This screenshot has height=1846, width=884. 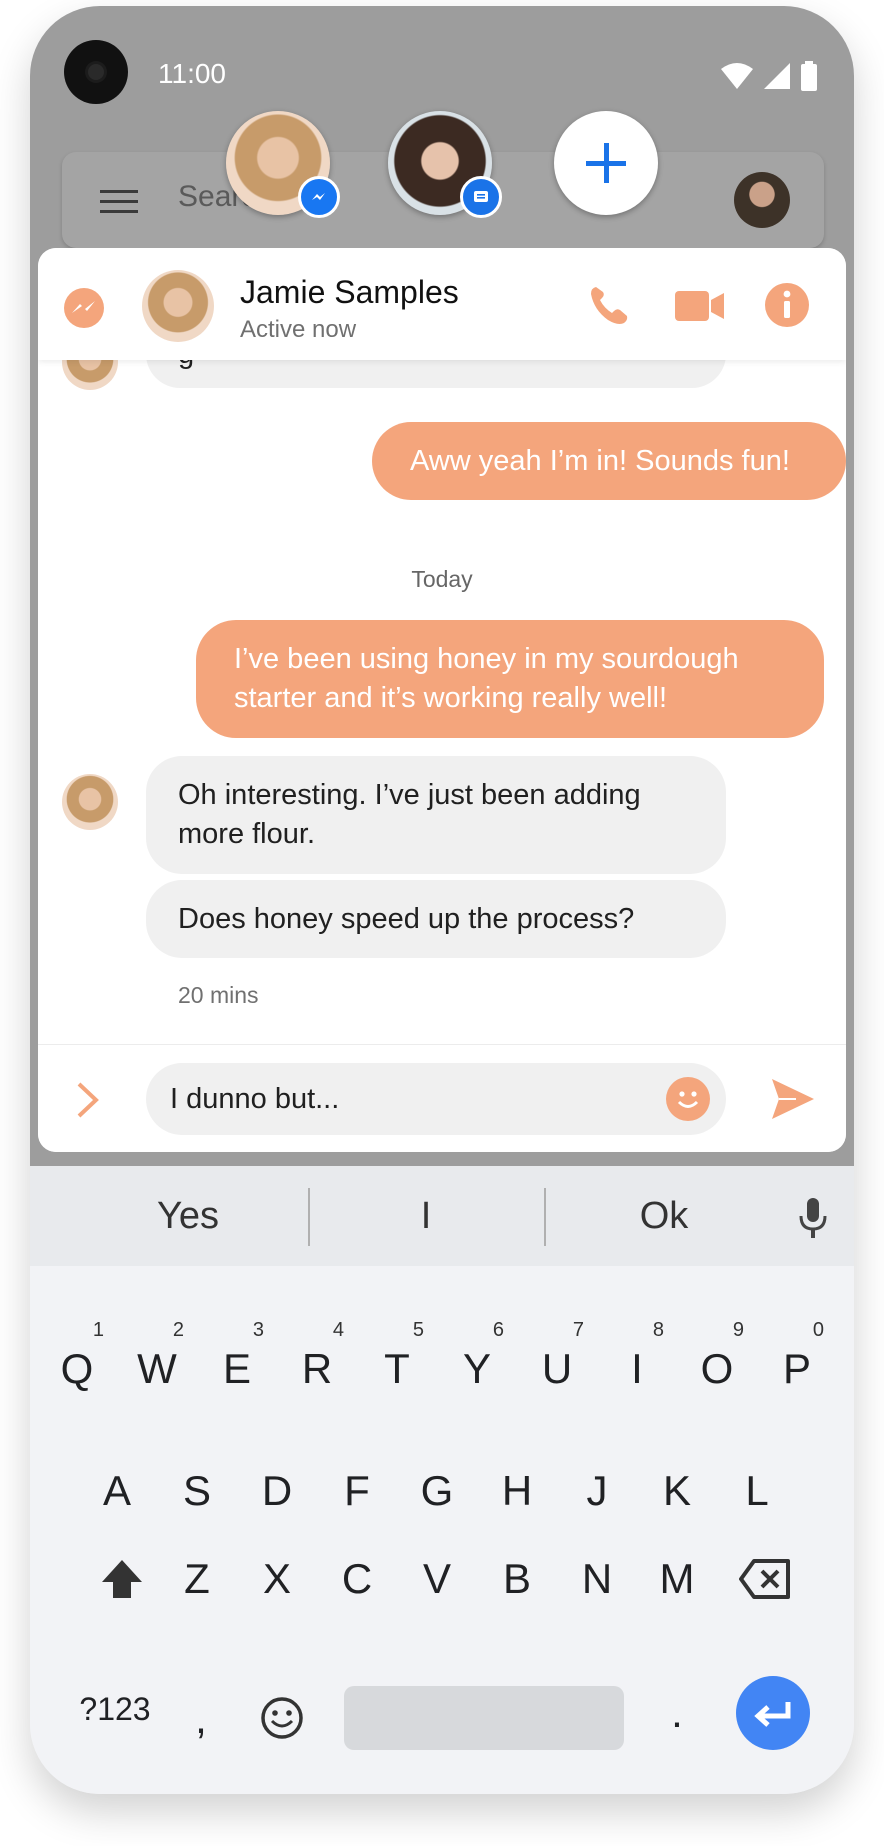 I want to click on key-w: W2, so click(x=157, y=1367).